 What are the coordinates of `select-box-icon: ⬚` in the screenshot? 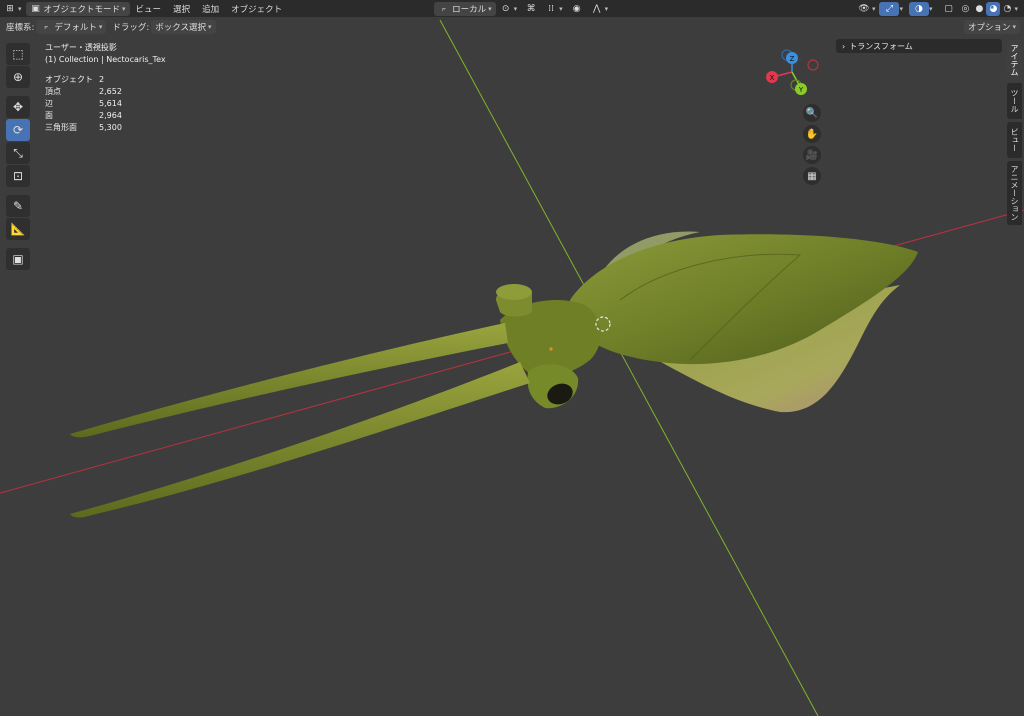 It's located at (18, 54).